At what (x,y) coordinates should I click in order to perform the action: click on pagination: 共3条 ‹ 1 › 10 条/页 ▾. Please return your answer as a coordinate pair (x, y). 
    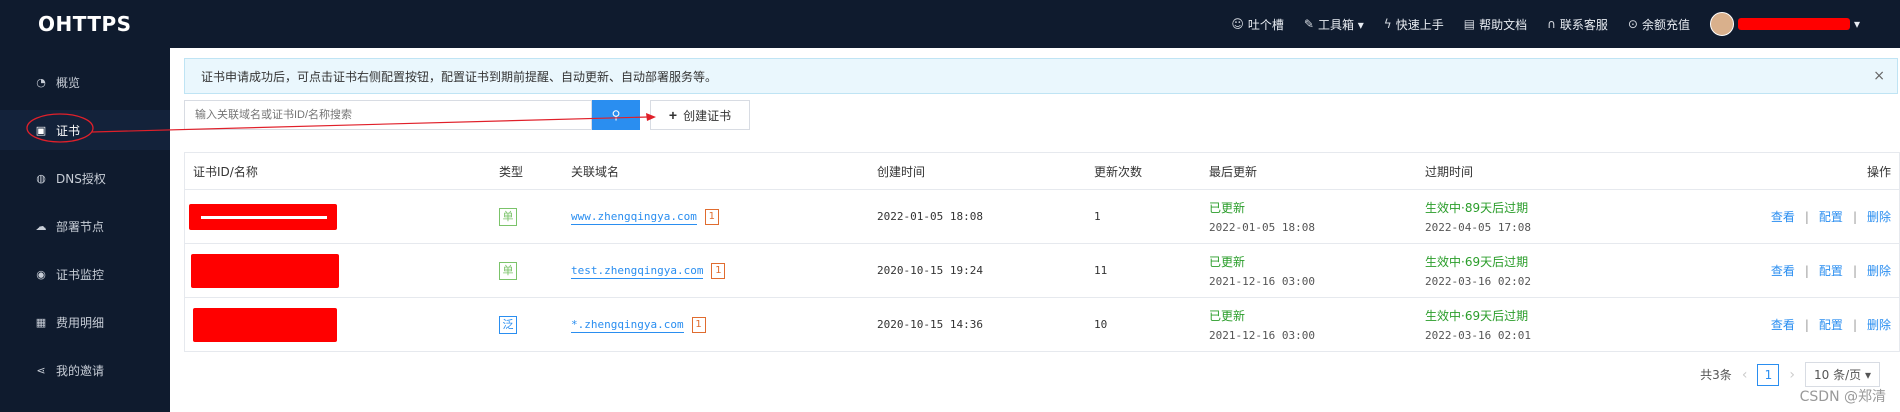
    Looking at the image, I should click on (1790, 374).